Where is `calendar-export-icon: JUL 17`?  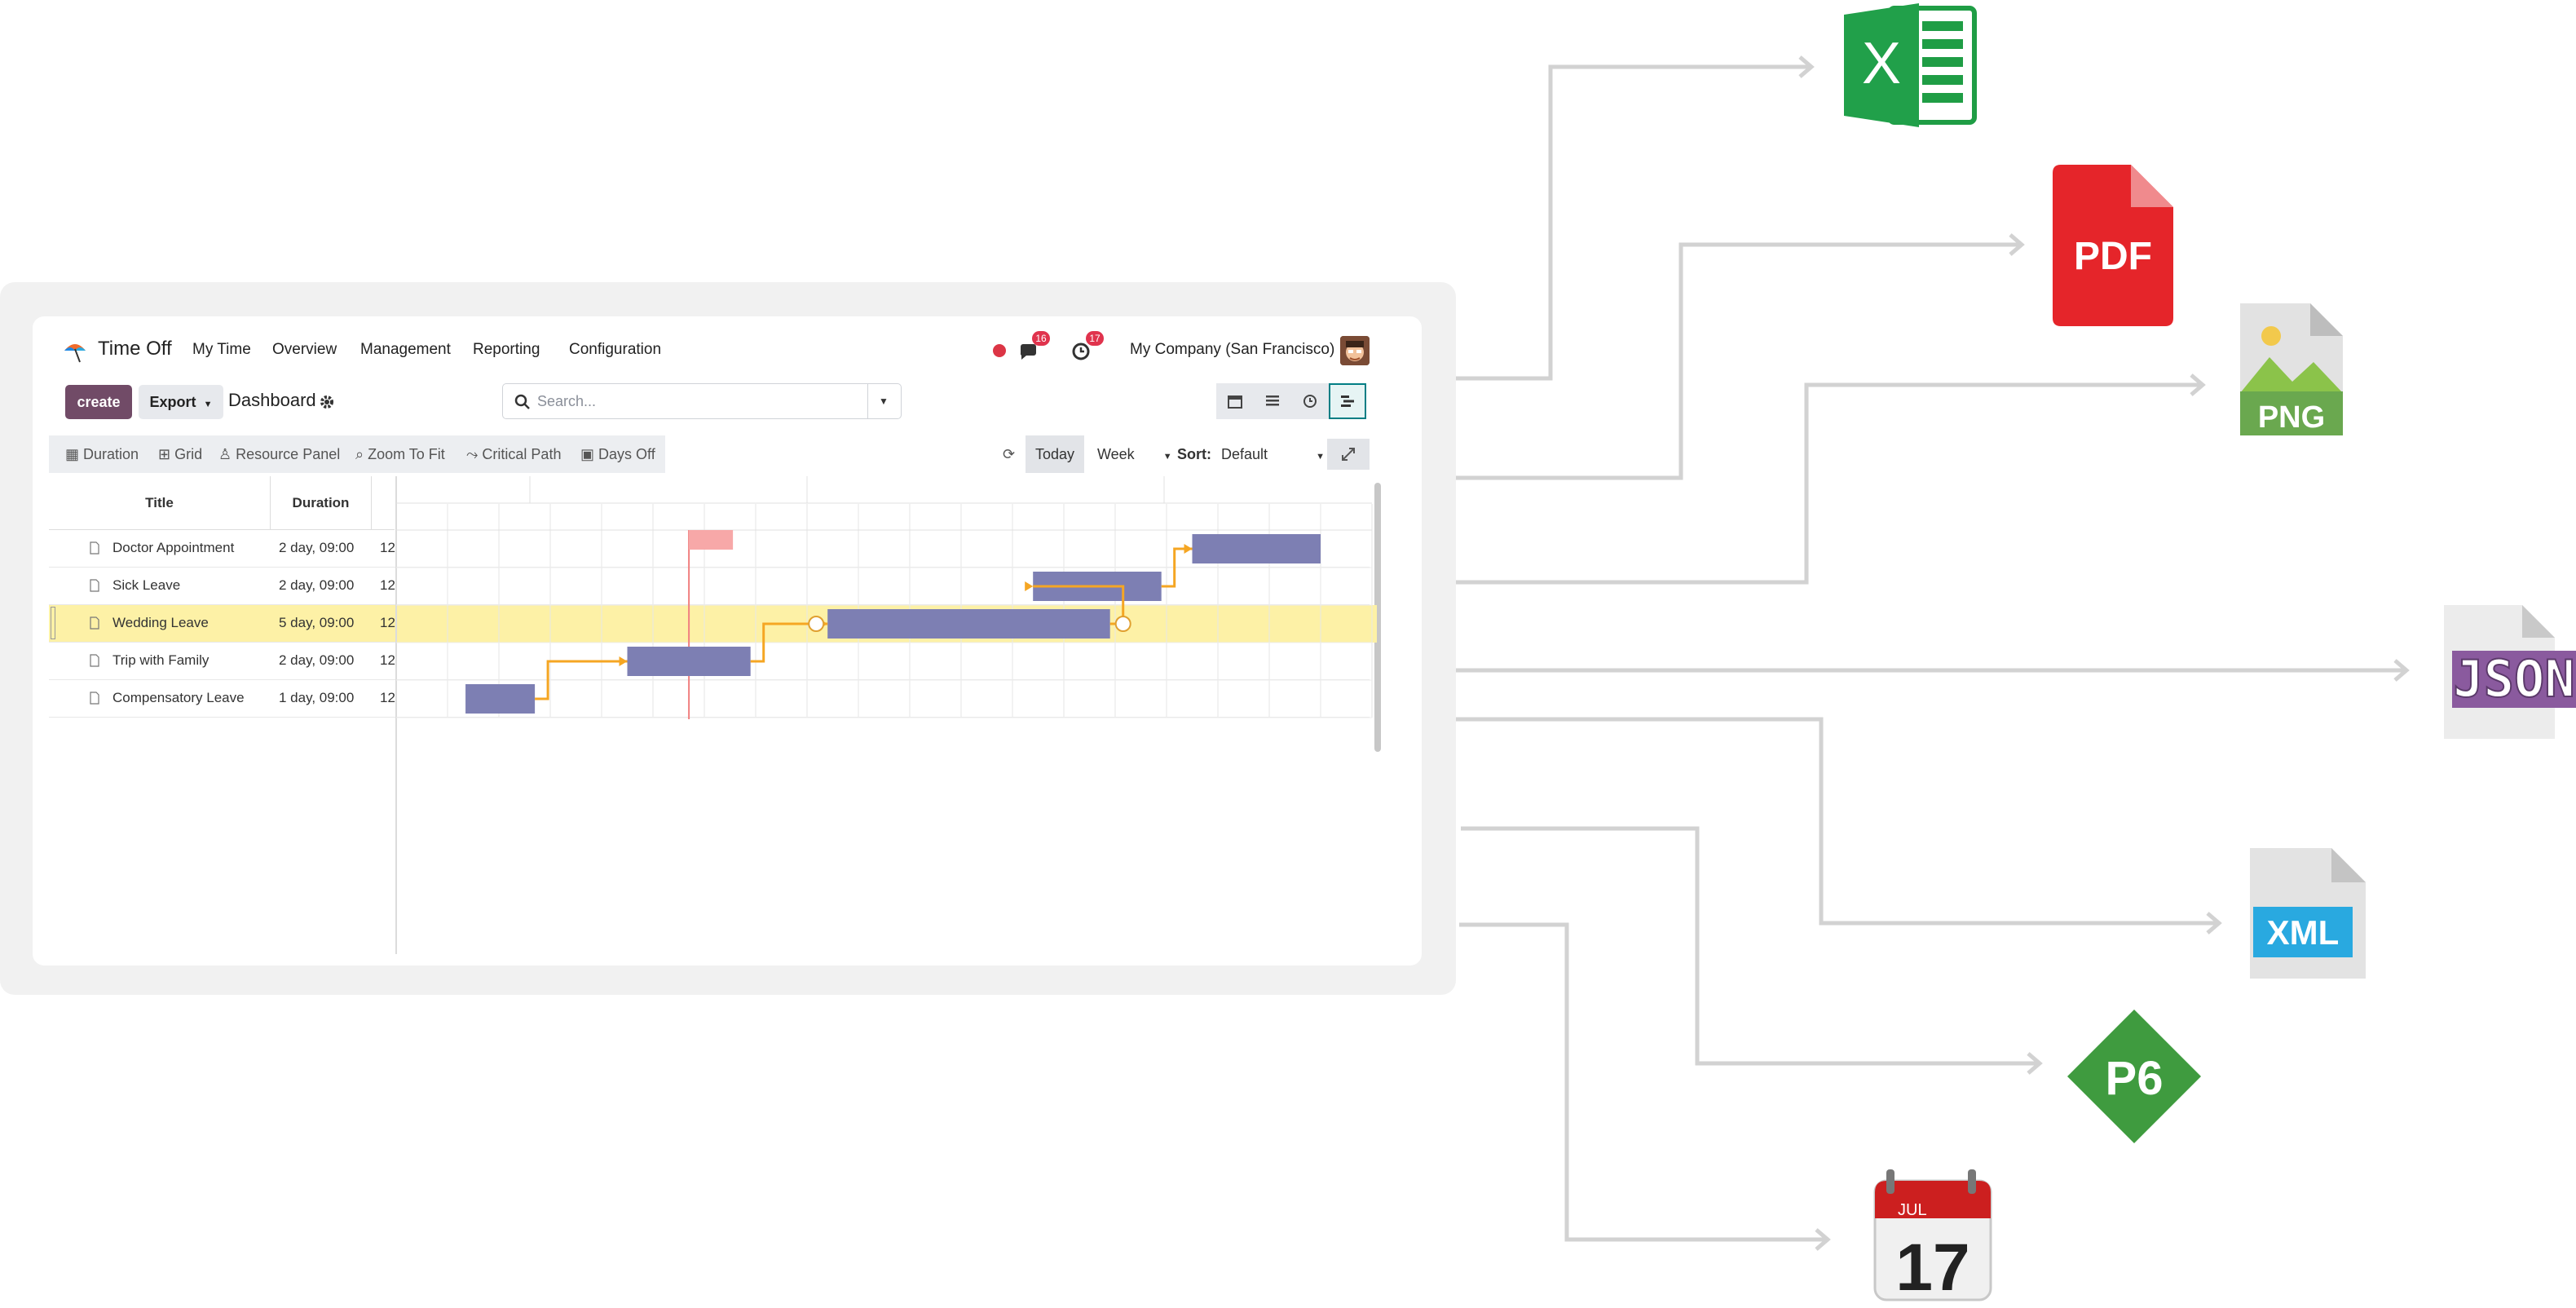
calendar-export-icon: JUL 17 is located at coordinates (1933, 1234).